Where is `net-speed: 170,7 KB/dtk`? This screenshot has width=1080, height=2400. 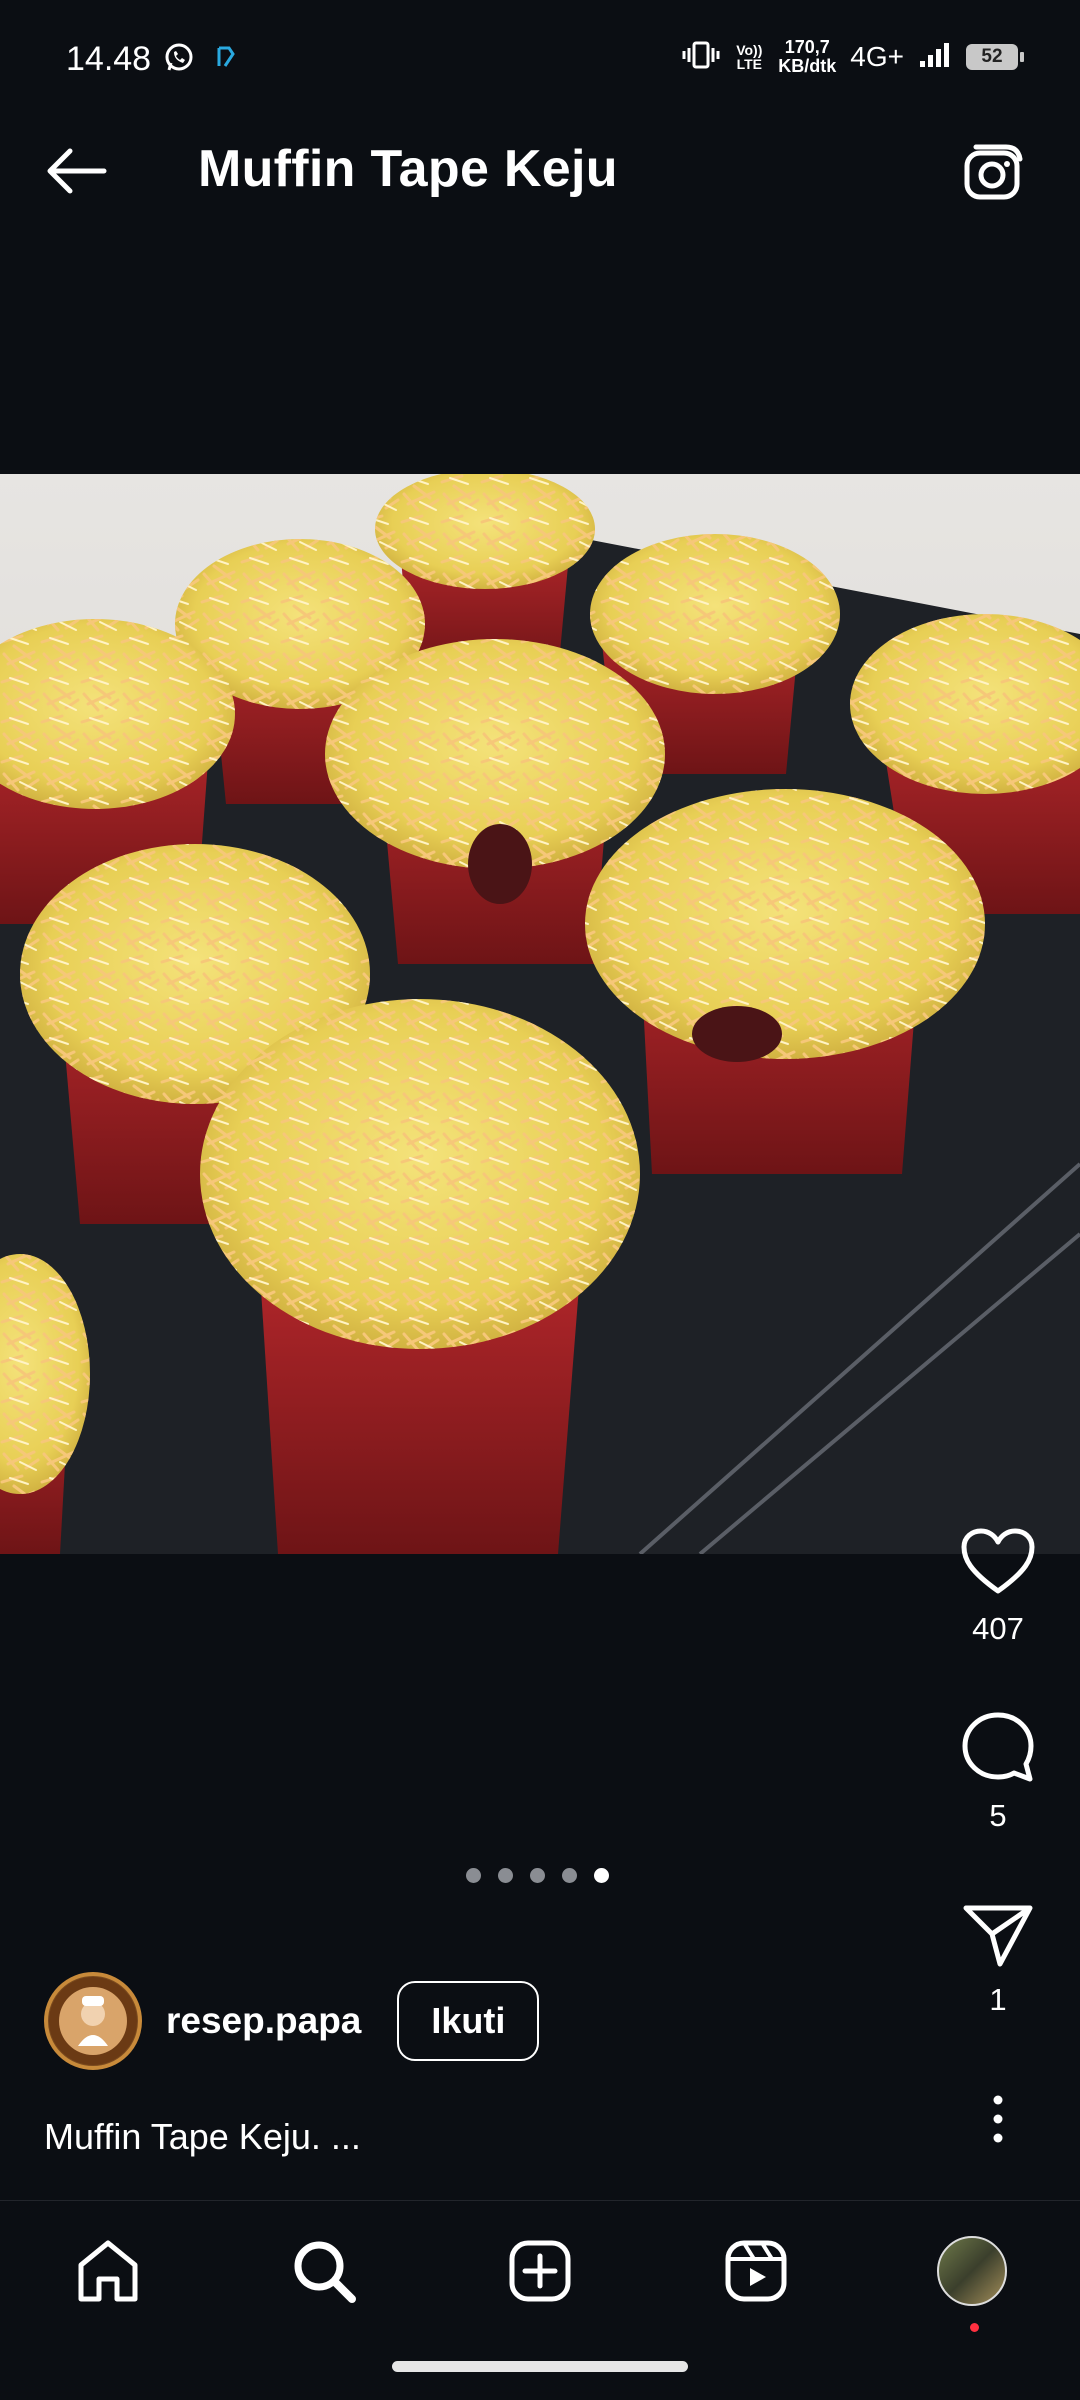 net-speed: 170,7 KB/dtk is located at coordinates (807, 57).